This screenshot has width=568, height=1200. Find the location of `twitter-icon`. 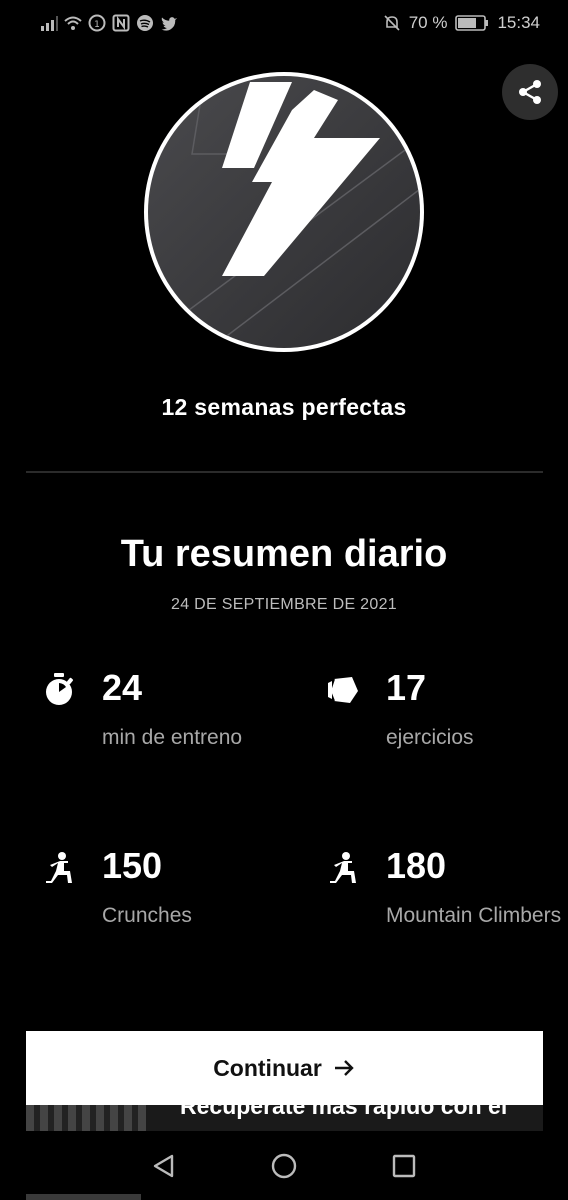

twitter-icon is located at coordinates (169, 24).